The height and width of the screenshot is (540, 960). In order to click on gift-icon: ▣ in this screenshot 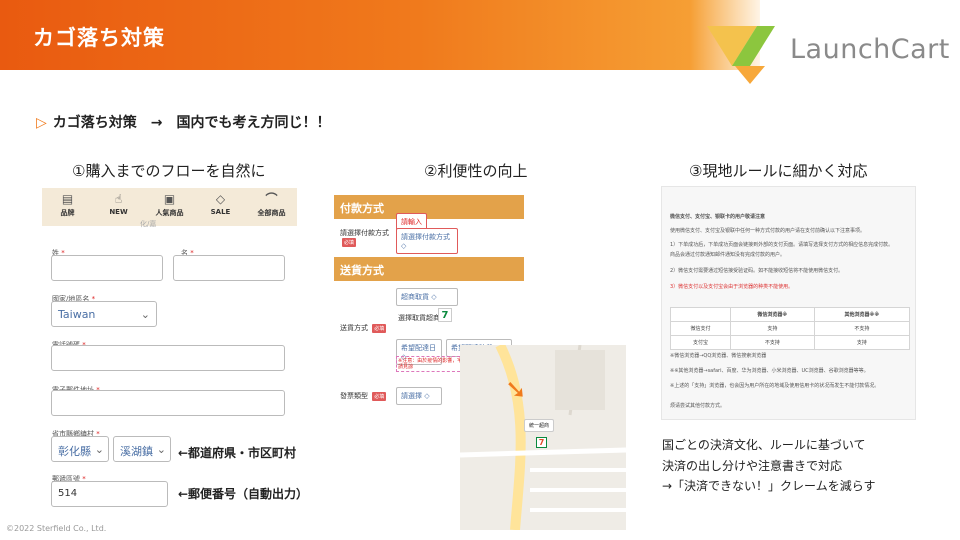, I will do `click(169, 199)`.